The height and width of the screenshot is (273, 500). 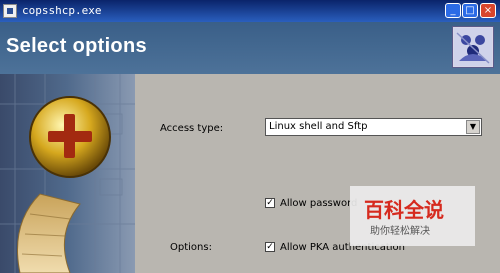 I want to click on user-group-logo-icon, so click(x=473, y=47).